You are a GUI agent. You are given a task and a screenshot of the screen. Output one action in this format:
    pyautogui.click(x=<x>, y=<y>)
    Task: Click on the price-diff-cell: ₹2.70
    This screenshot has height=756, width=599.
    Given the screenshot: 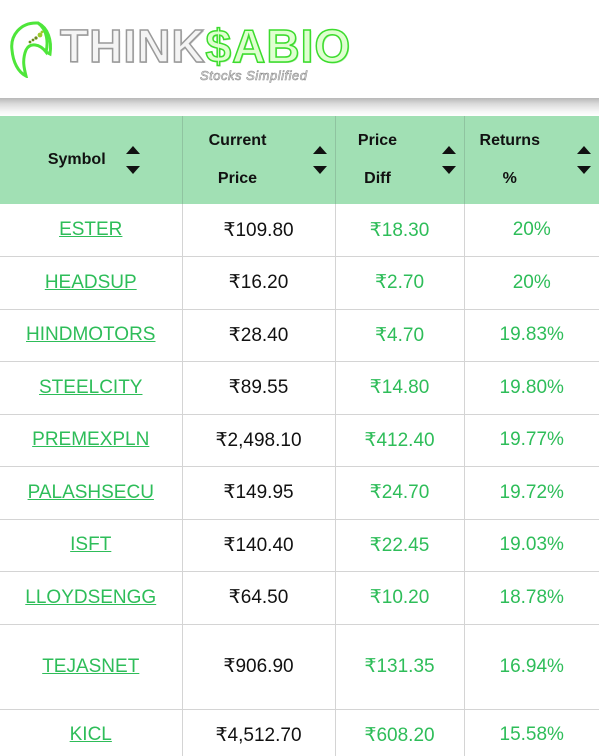 What is the action you would take?
    pyautogui.click(x=400, y=283)
    